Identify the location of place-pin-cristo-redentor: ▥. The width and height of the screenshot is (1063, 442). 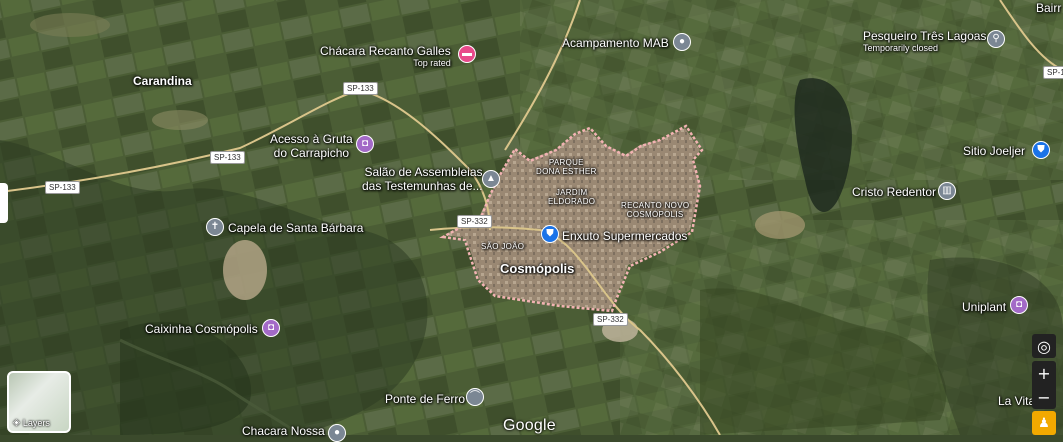
(947, 191).